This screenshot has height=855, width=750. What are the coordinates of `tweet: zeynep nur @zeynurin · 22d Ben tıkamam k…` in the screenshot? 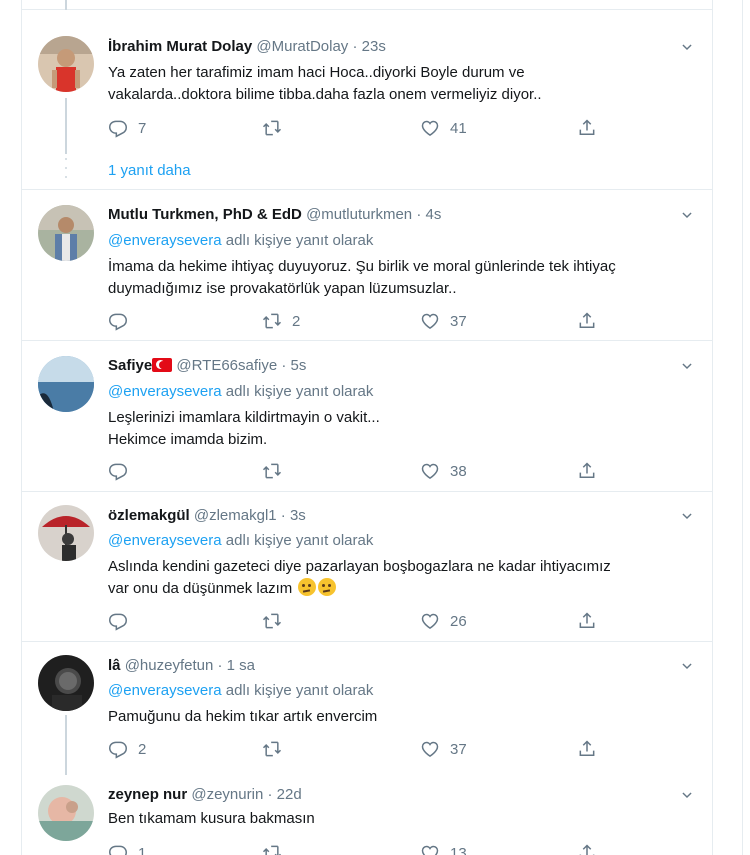 It's located at (367, 814).